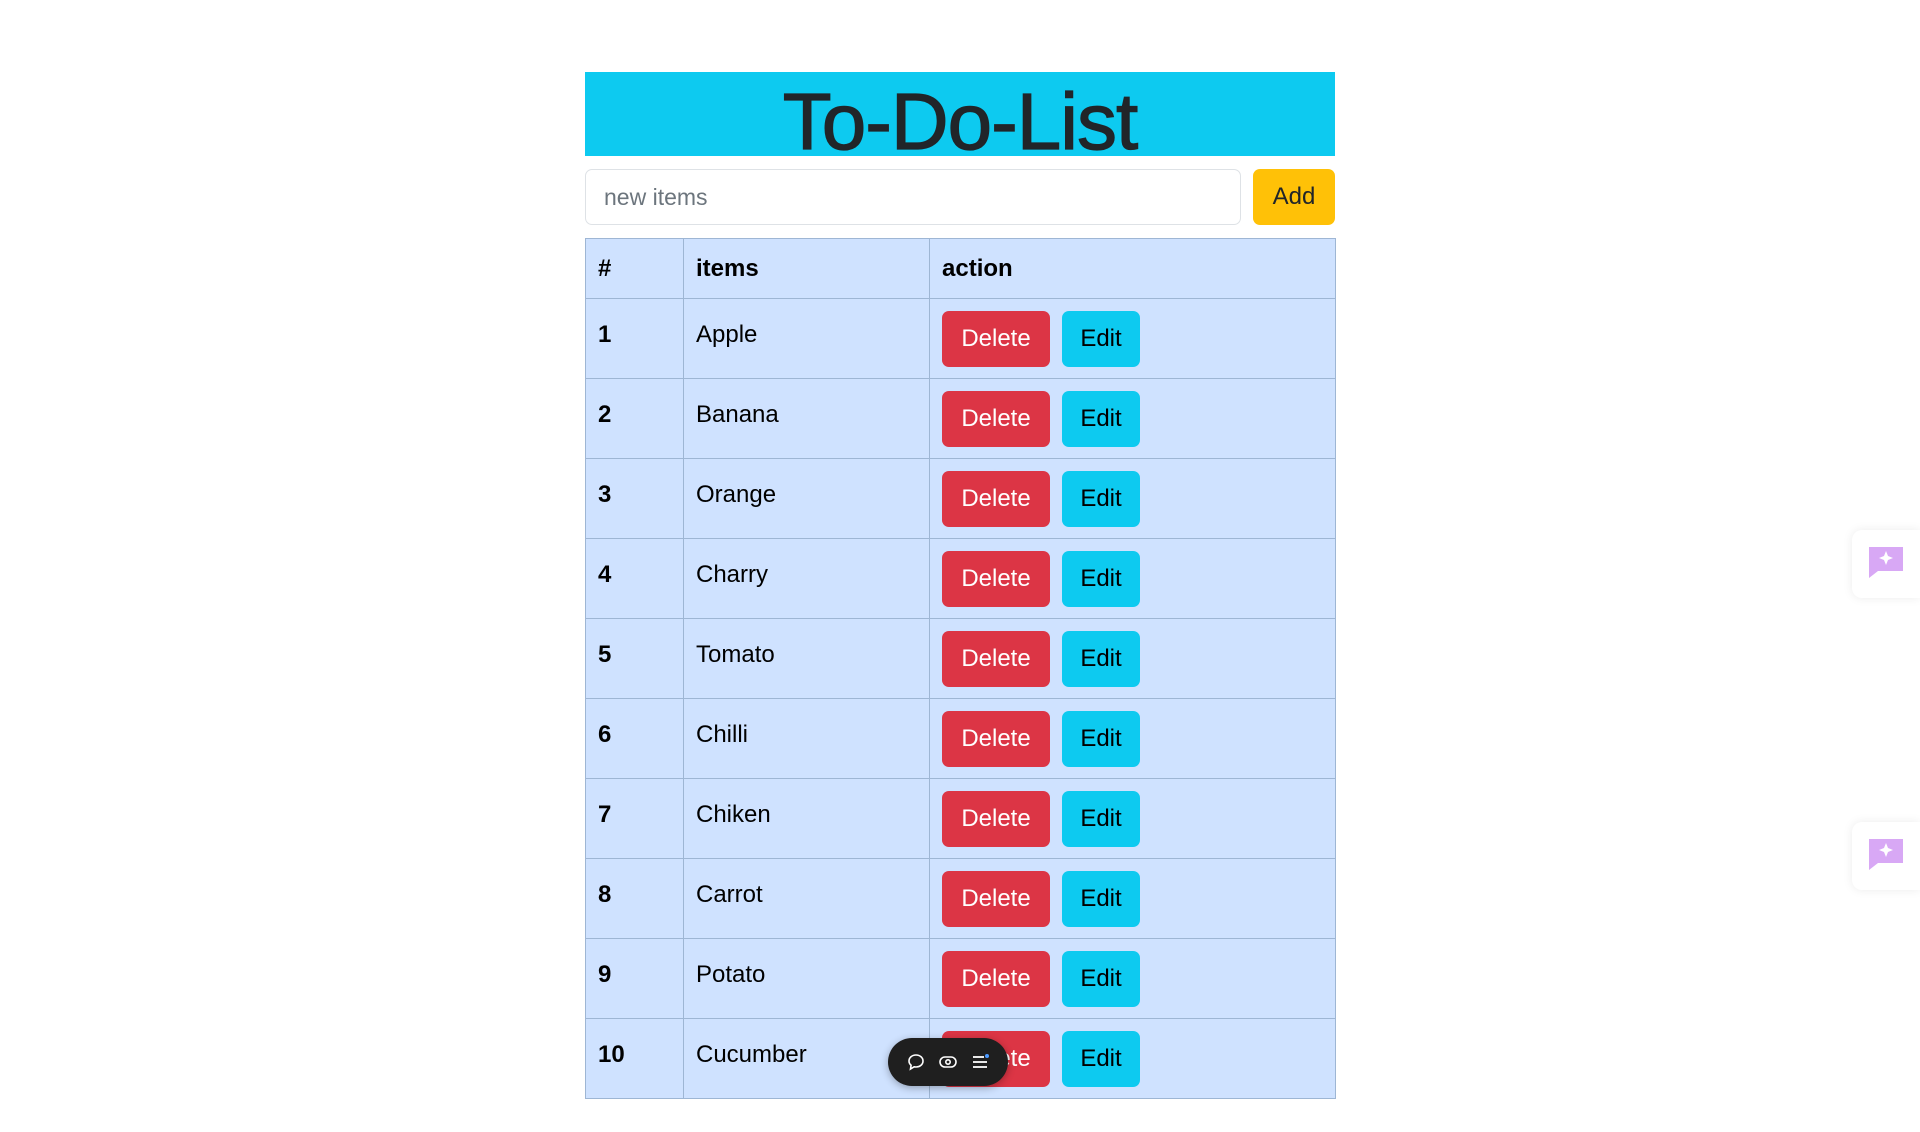 Image resolution: width=1920 pixels, height=1132 pixels. I want to click on add-button: Add, so click(1294, 197).